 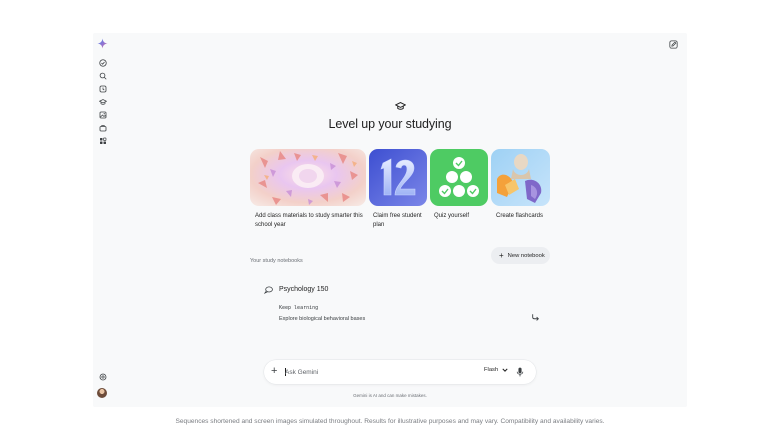 What do you see at coordinates (360, 372) in the screenshot?
I see `prompt-input` at bounding box center [360, 372].